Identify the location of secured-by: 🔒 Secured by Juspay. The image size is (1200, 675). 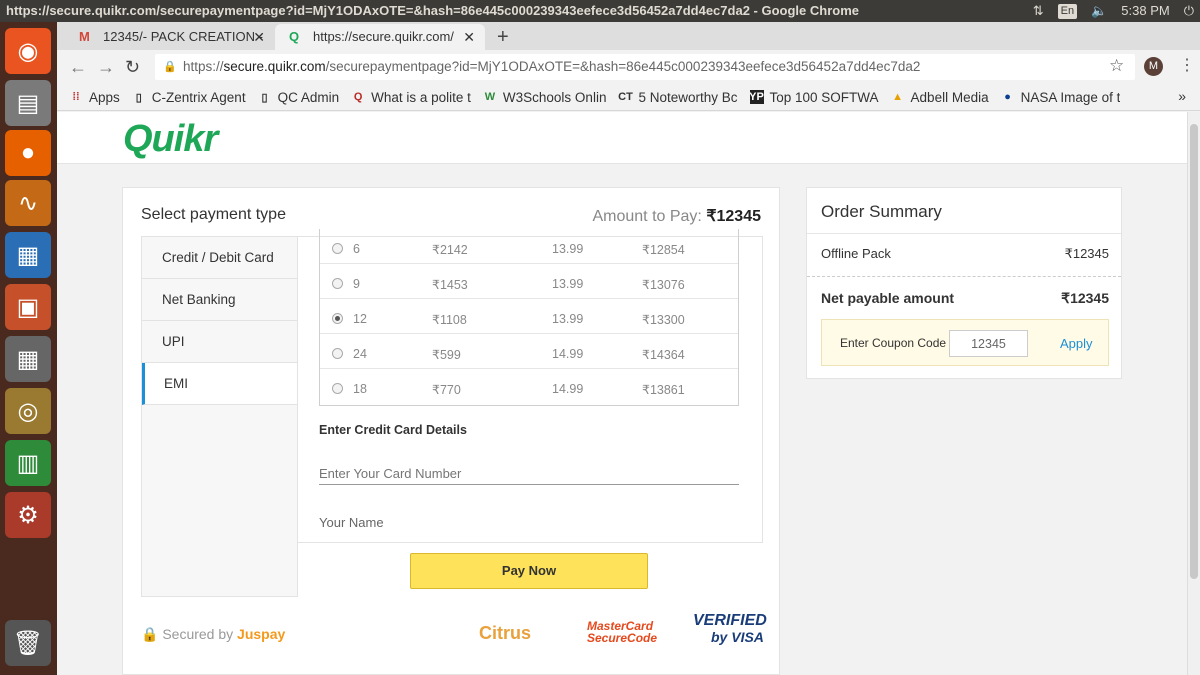
(213, 634).